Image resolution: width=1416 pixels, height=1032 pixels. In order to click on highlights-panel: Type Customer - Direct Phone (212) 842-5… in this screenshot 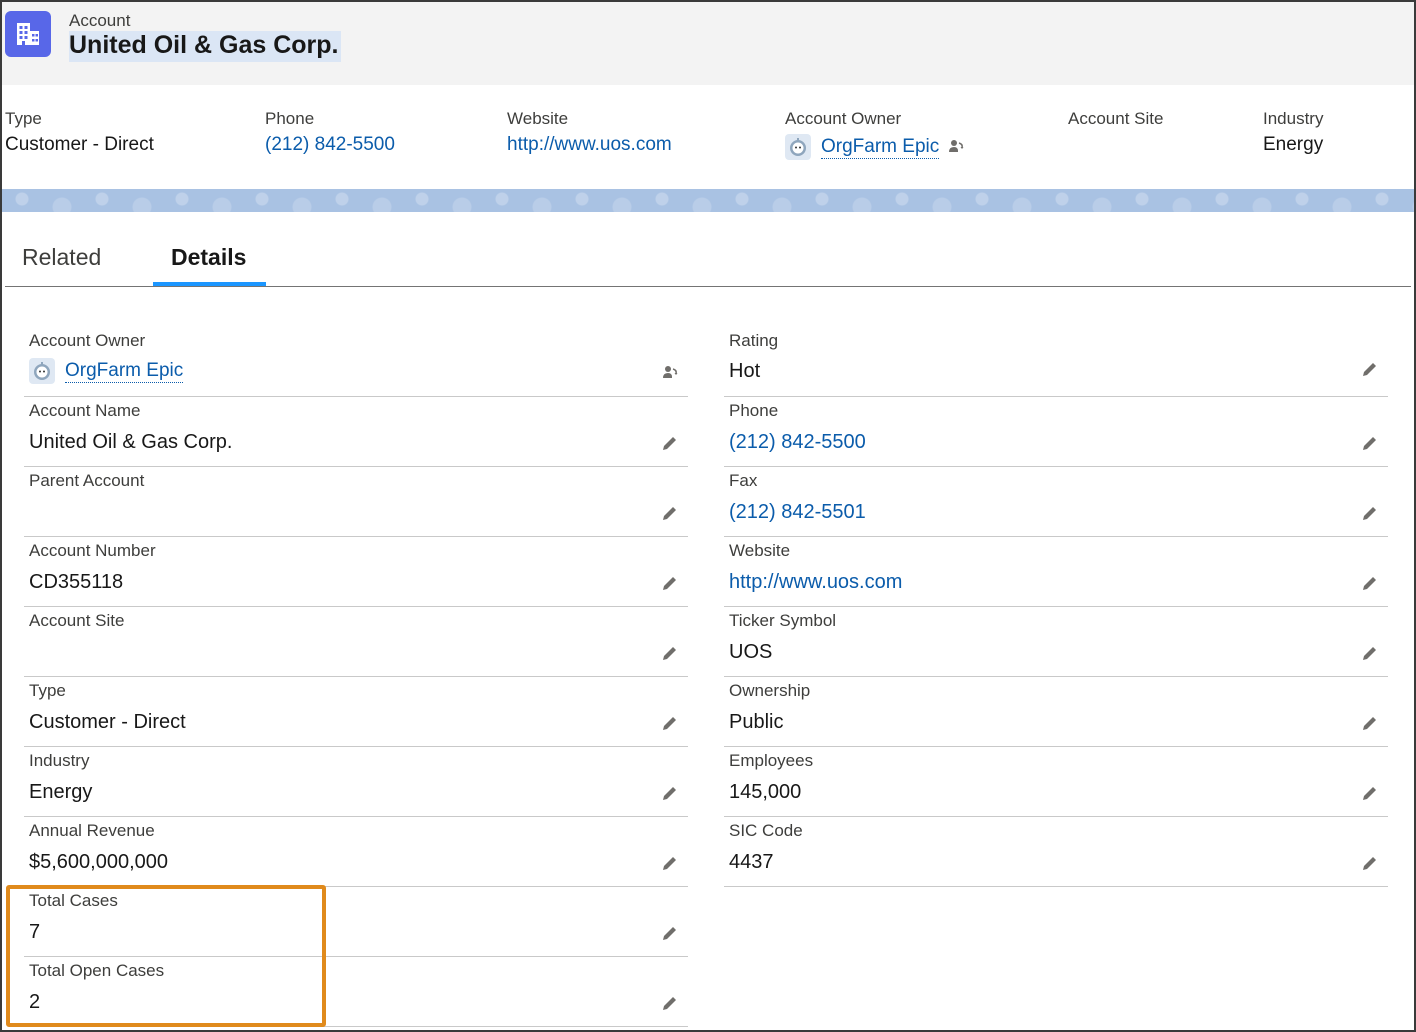, I will do `click(708, 137)`.